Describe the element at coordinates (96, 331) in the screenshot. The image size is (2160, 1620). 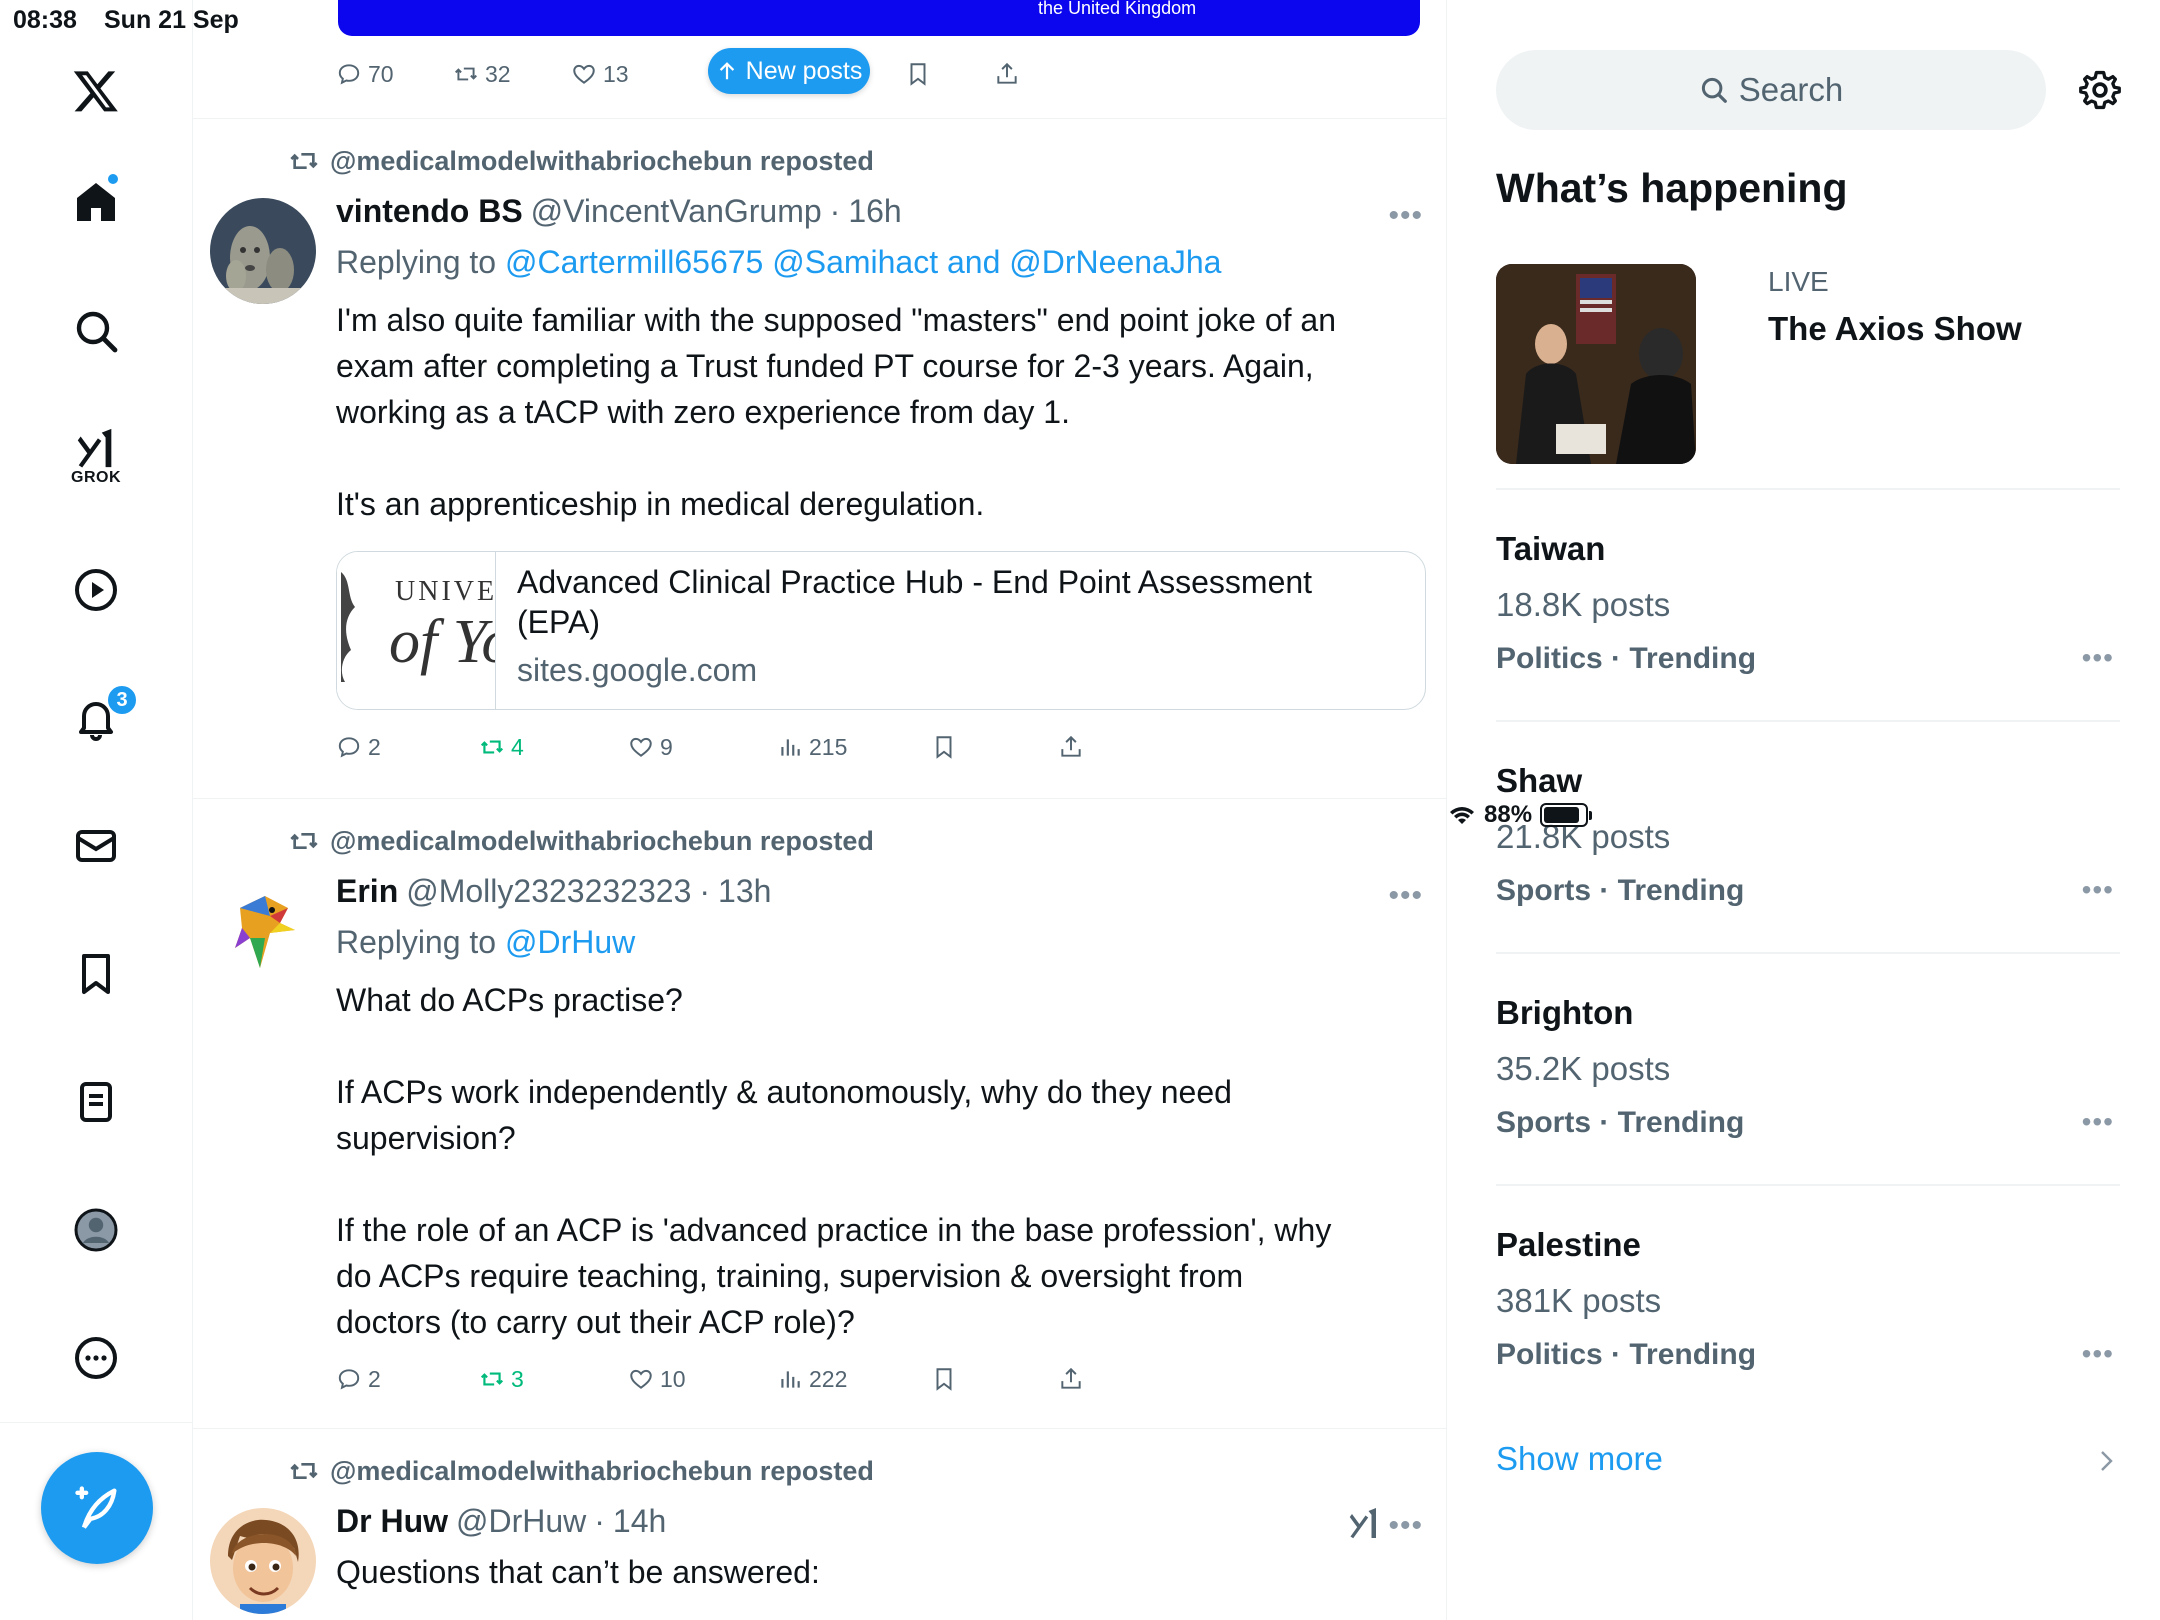
I see `search-icon` at that location.